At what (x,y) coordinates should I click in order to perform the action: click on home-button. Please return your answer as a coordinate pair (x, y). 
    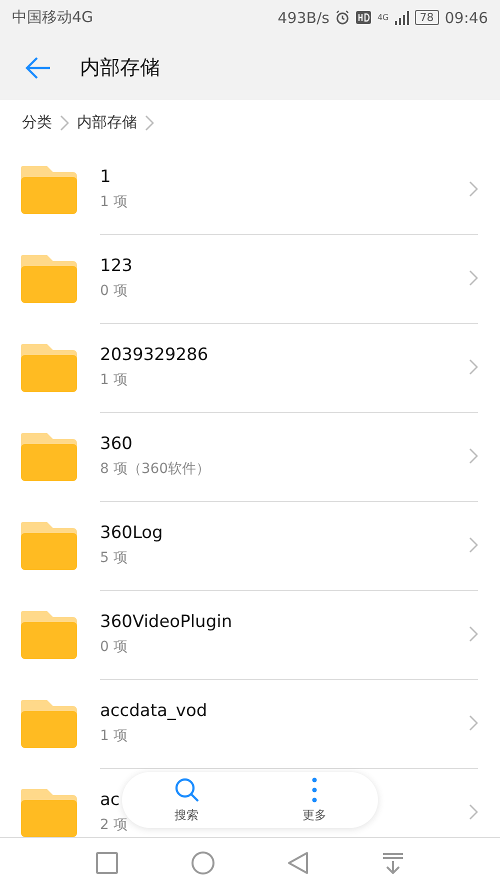
    Looking at the image, I should click on (202, 863).